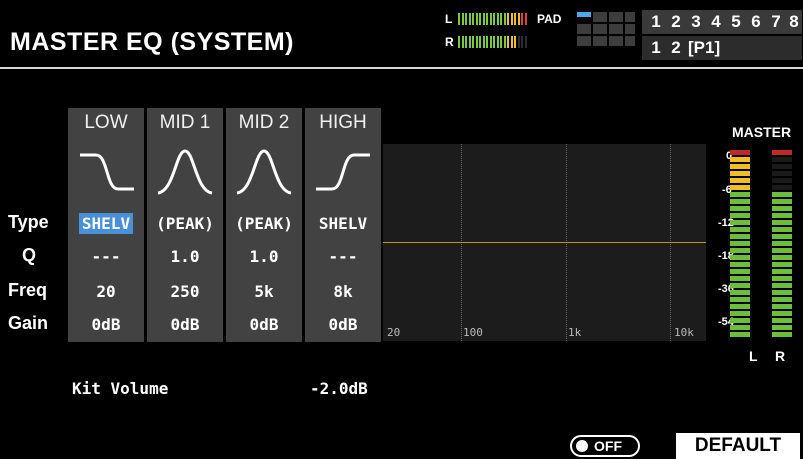 The width and height of the screenshot is (803, 459). I want to click on gain-cell-high: 0dB, so click(343, 324).